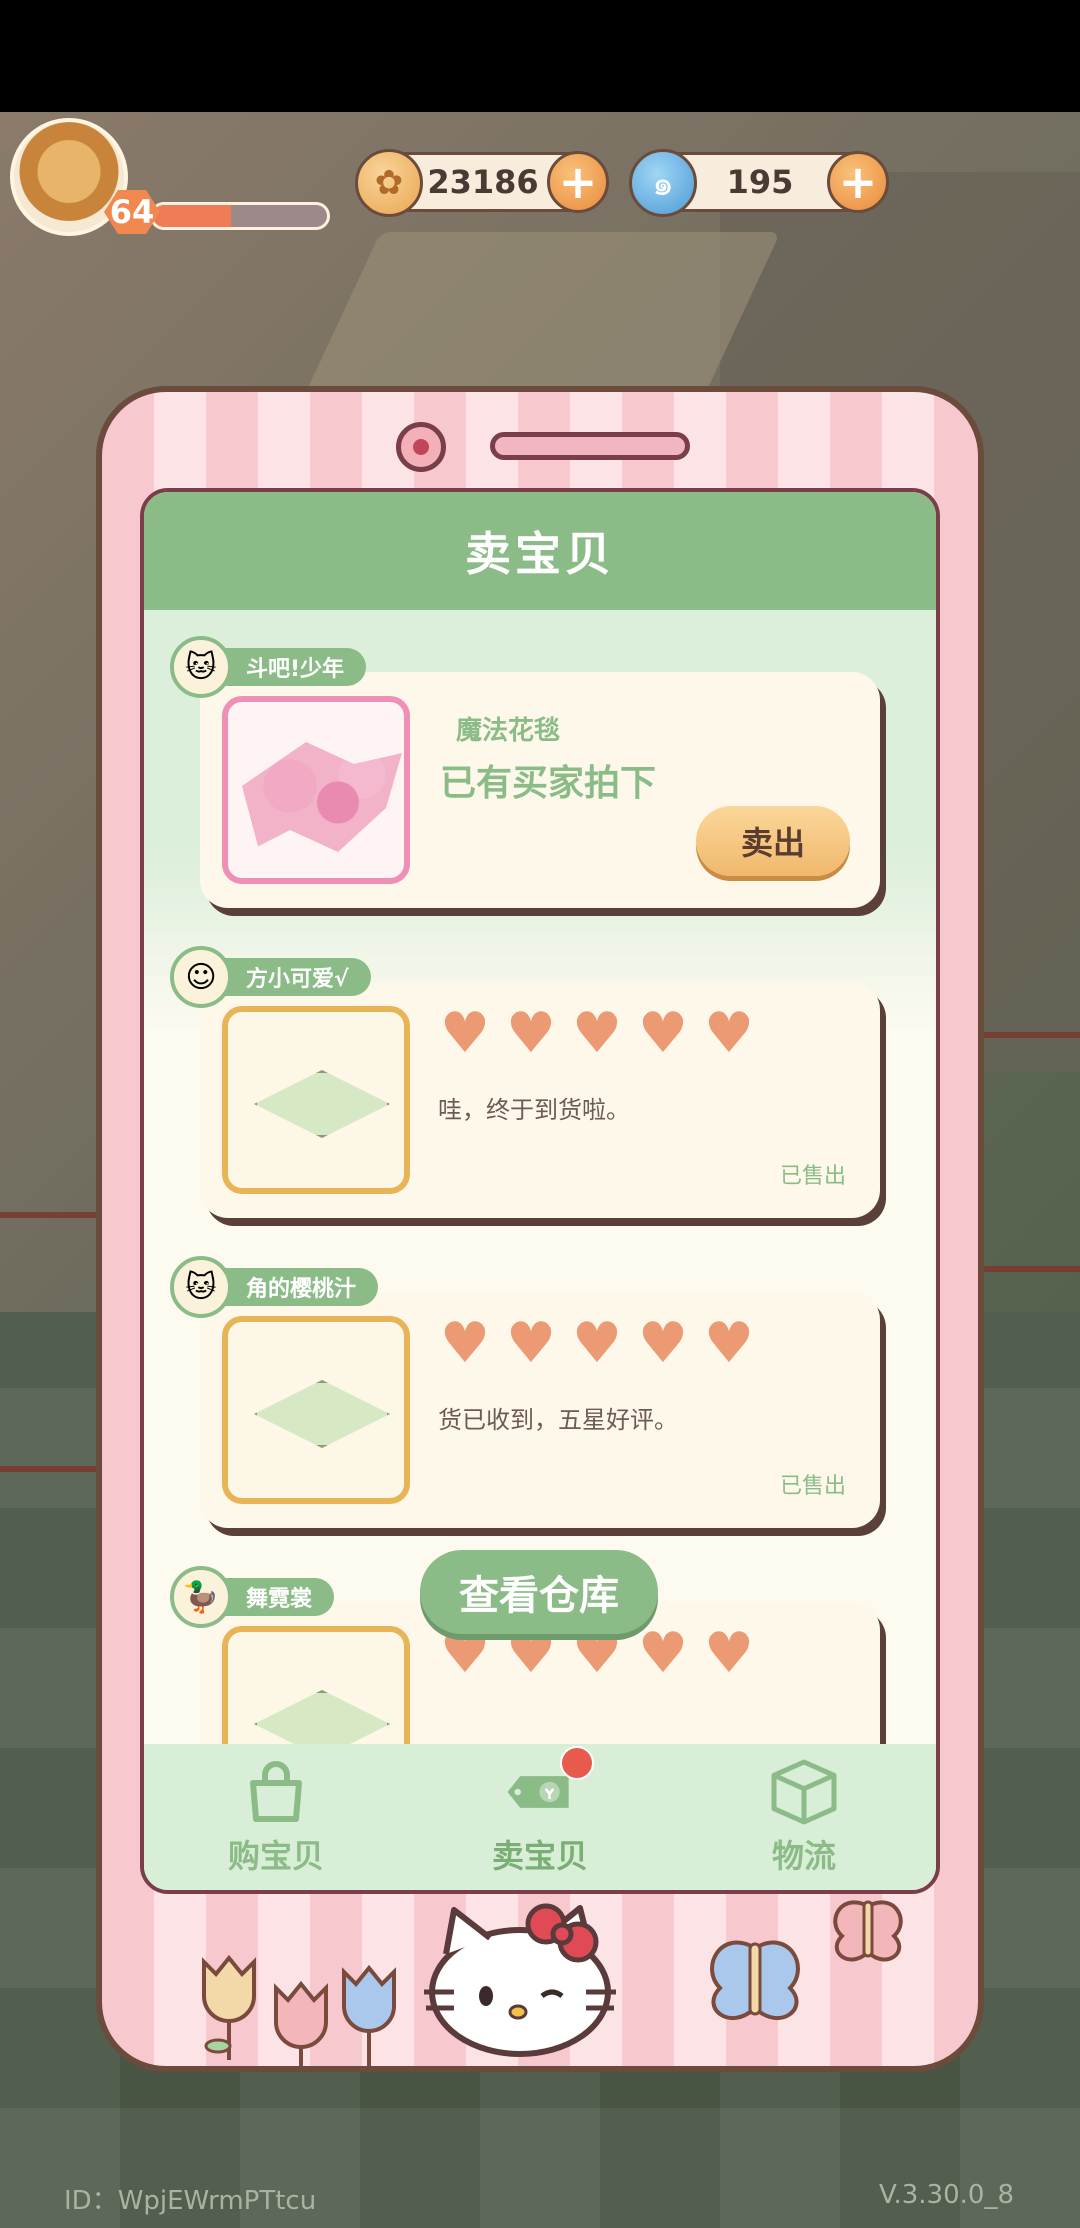 The image size is (1080, 2228). What do you see at coordinates (201, 977) in the screenshot?
I see `buyer-avatar: ☺` at bounding box center [201, 977].